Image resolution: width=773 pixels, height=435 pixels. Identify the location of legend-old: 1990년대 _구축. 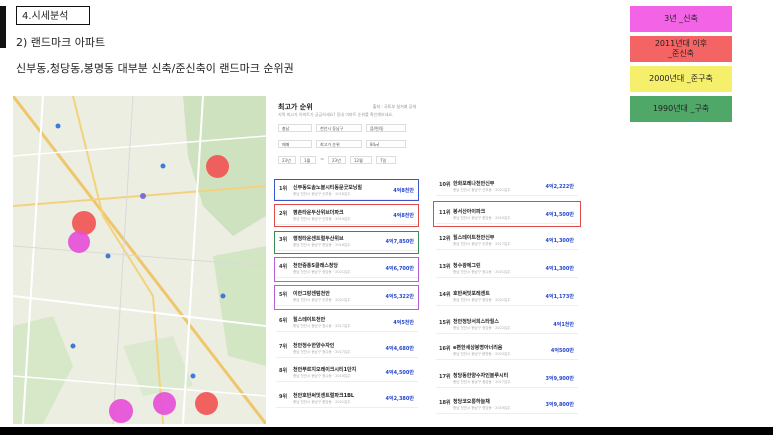
(681, 109).